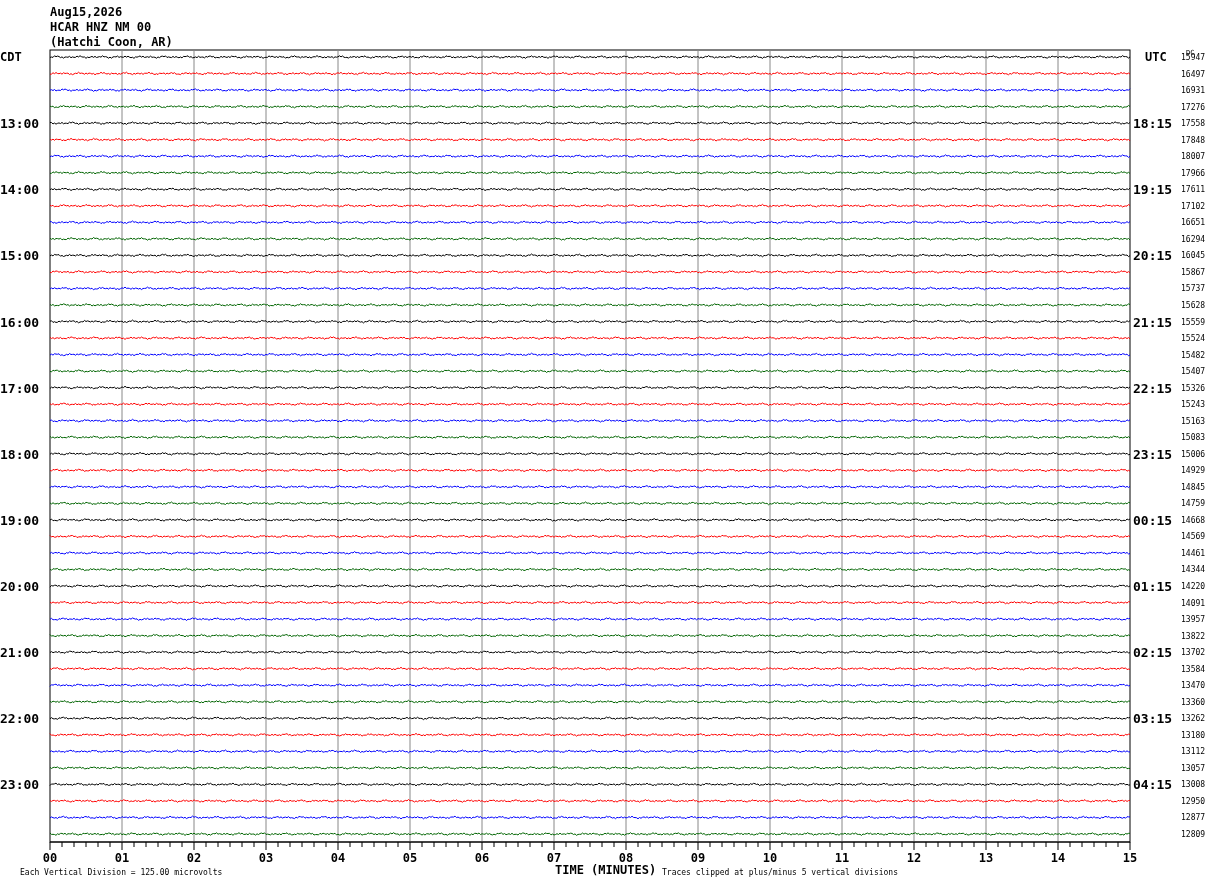 The width and height of the screenshot is (1210, 886). Describe the element at coordinates (1193, 388) in the screenshot. I see `dc-value: 15326` at that location.